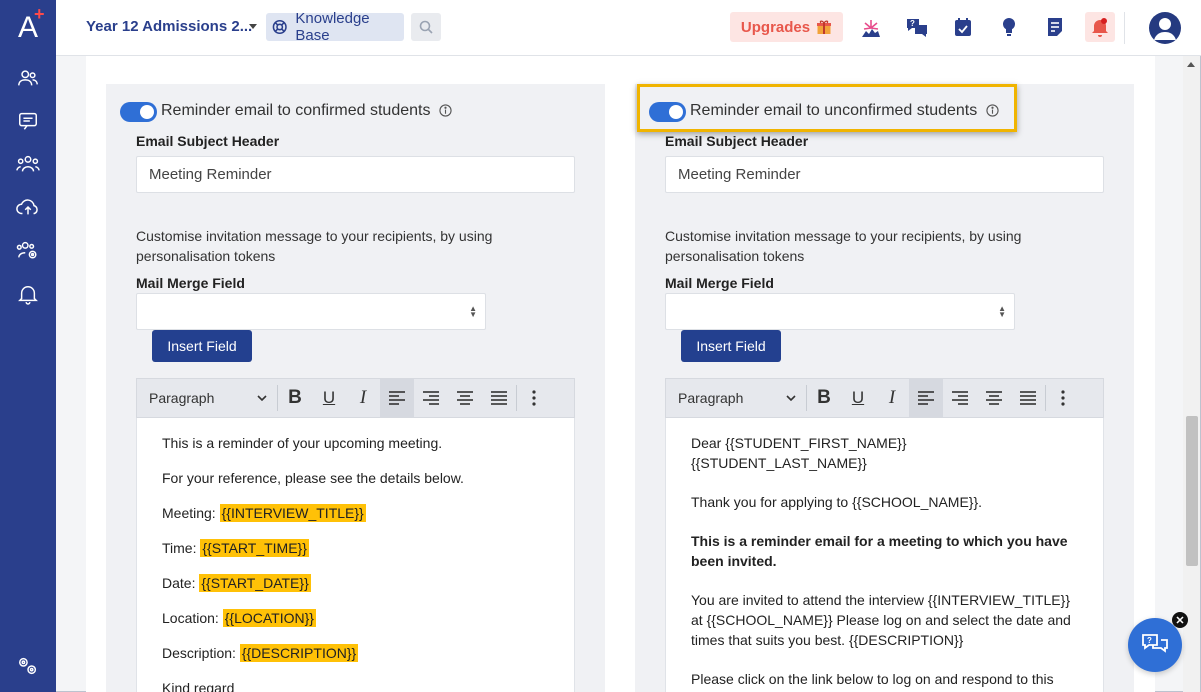 The height and width of the screenshot is (692, 1201). What do you see at coordinates (306, 111) in the screenshot?
I see `confirmed-reminder-label: Reminder email to confirmed students` at bounding box center [306, 111].